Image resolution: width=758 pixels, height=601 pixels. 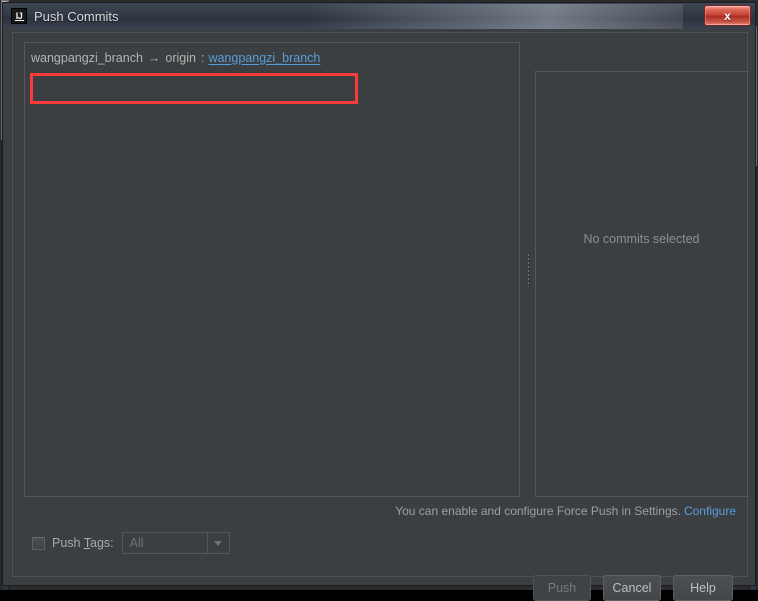 I want to click on window-title: Push Commits, so click(x=76, y=16).